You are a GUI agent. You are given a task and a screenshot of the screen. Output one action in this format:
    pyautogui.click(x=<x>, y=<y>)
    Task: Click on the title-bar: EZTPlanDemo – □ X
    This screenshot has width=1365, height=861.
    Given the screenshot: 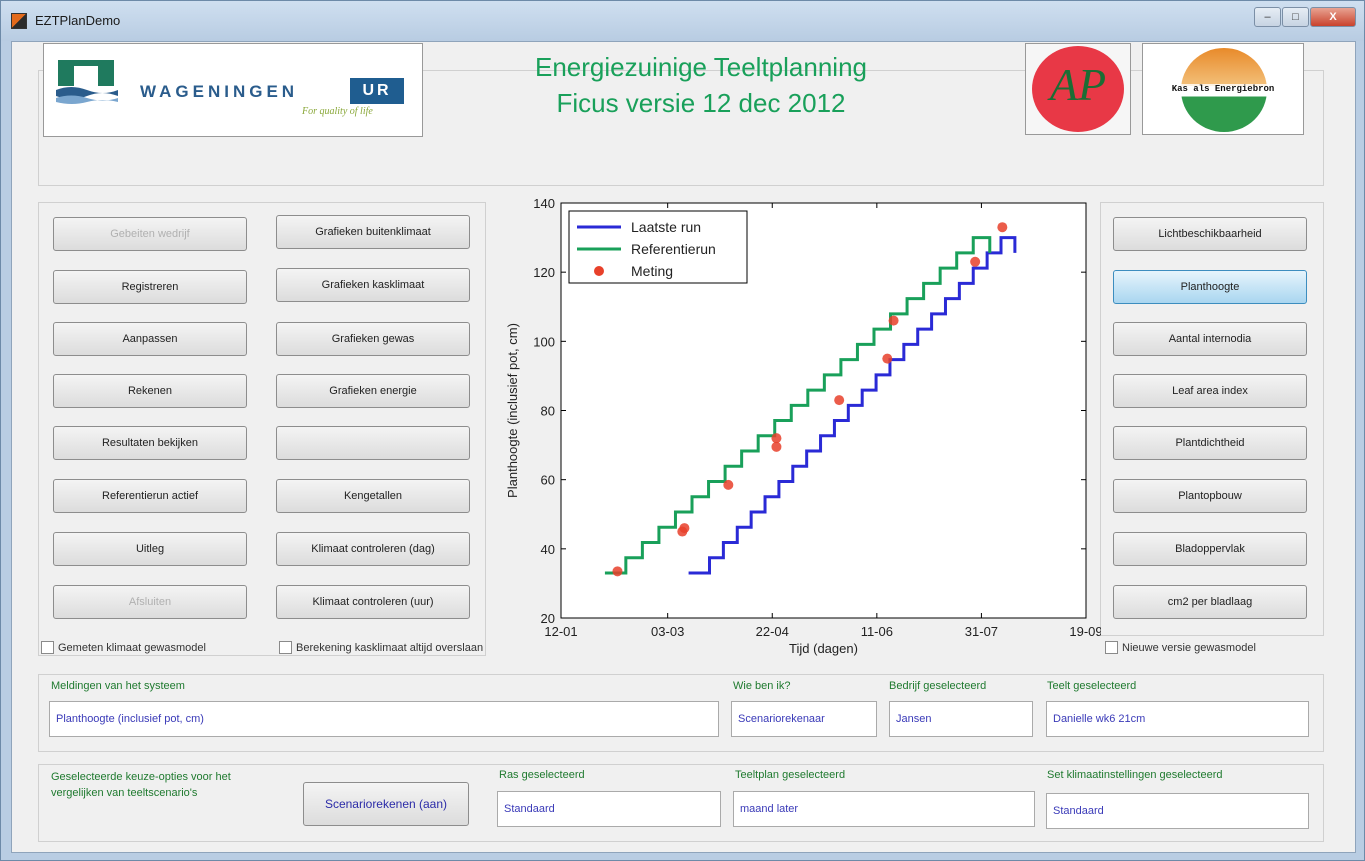 What is the action you would take?
    pyautogui.click(x=682, y=21)
    